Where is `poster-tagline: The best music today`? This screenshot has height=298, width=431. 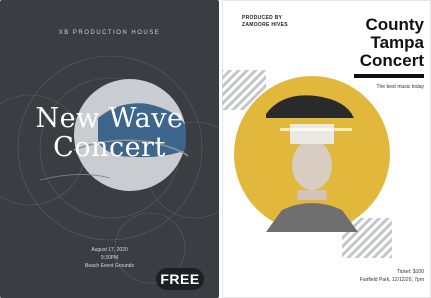
poster-tagline: The best music today is located at coordinates (400, 87).